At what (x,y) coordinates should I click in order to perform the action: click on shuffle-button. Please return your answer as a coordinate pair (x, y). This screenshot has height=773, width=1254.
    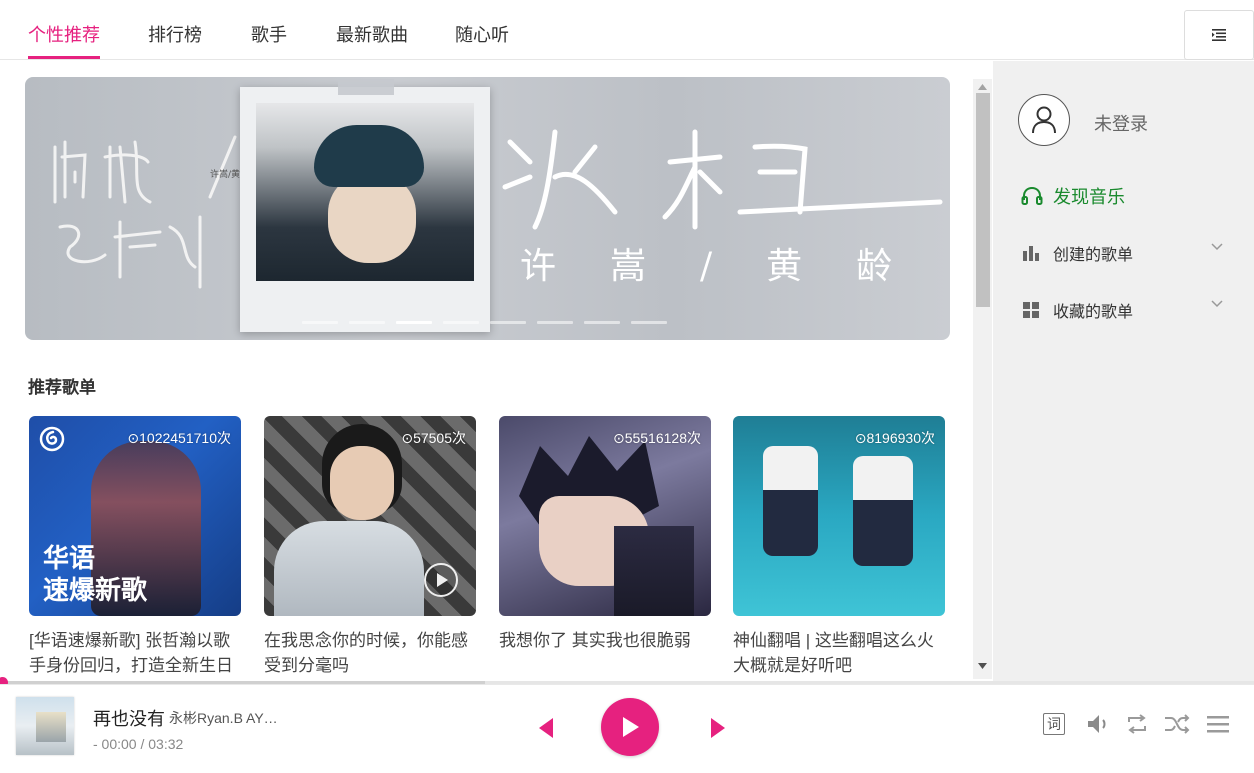
    Looking at the image, I should click on (1177, 724).